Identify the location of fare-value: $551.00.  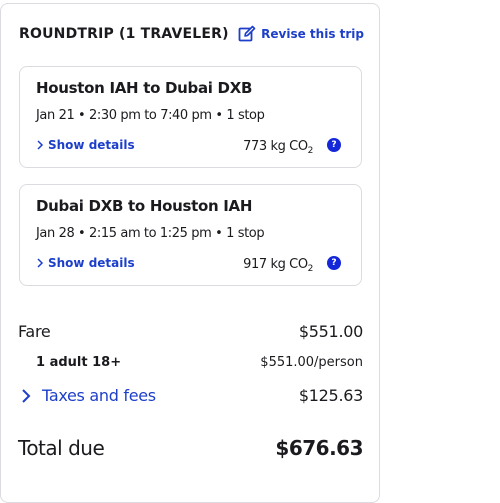
(330, 331).